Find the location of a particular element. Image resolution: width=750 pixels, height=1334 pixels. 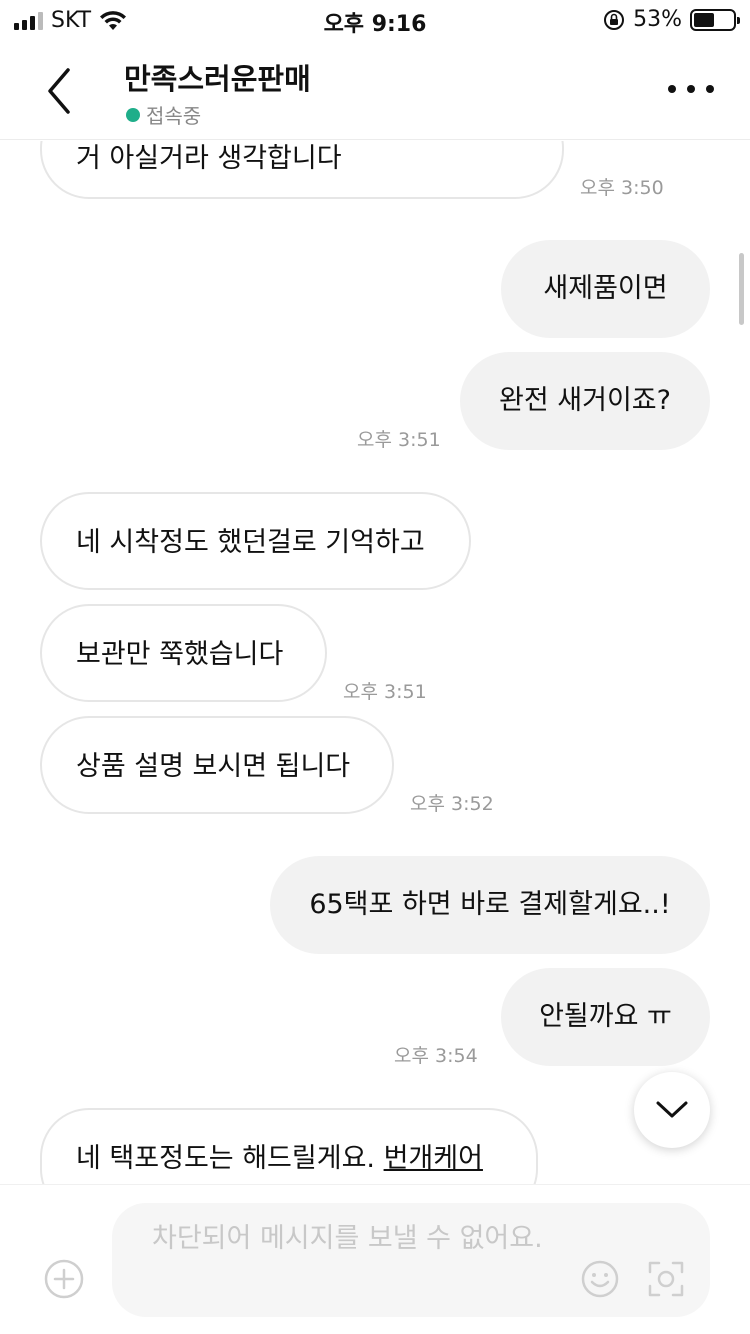

message-text: 네 택포정도는 해드릴게요. is located at coordinates (230, 1158).